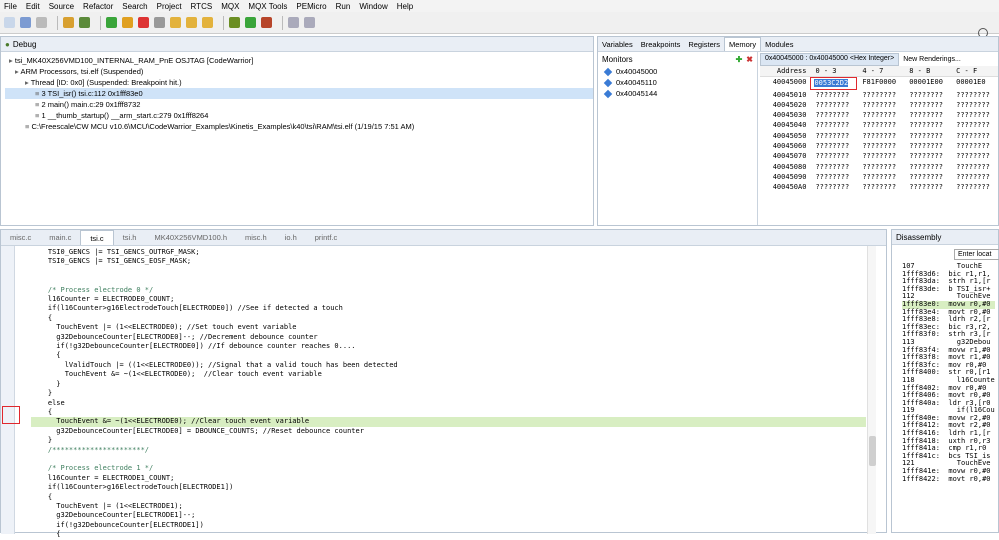  I want to click on disassembly-title: Disassembly, so click(918, 237).